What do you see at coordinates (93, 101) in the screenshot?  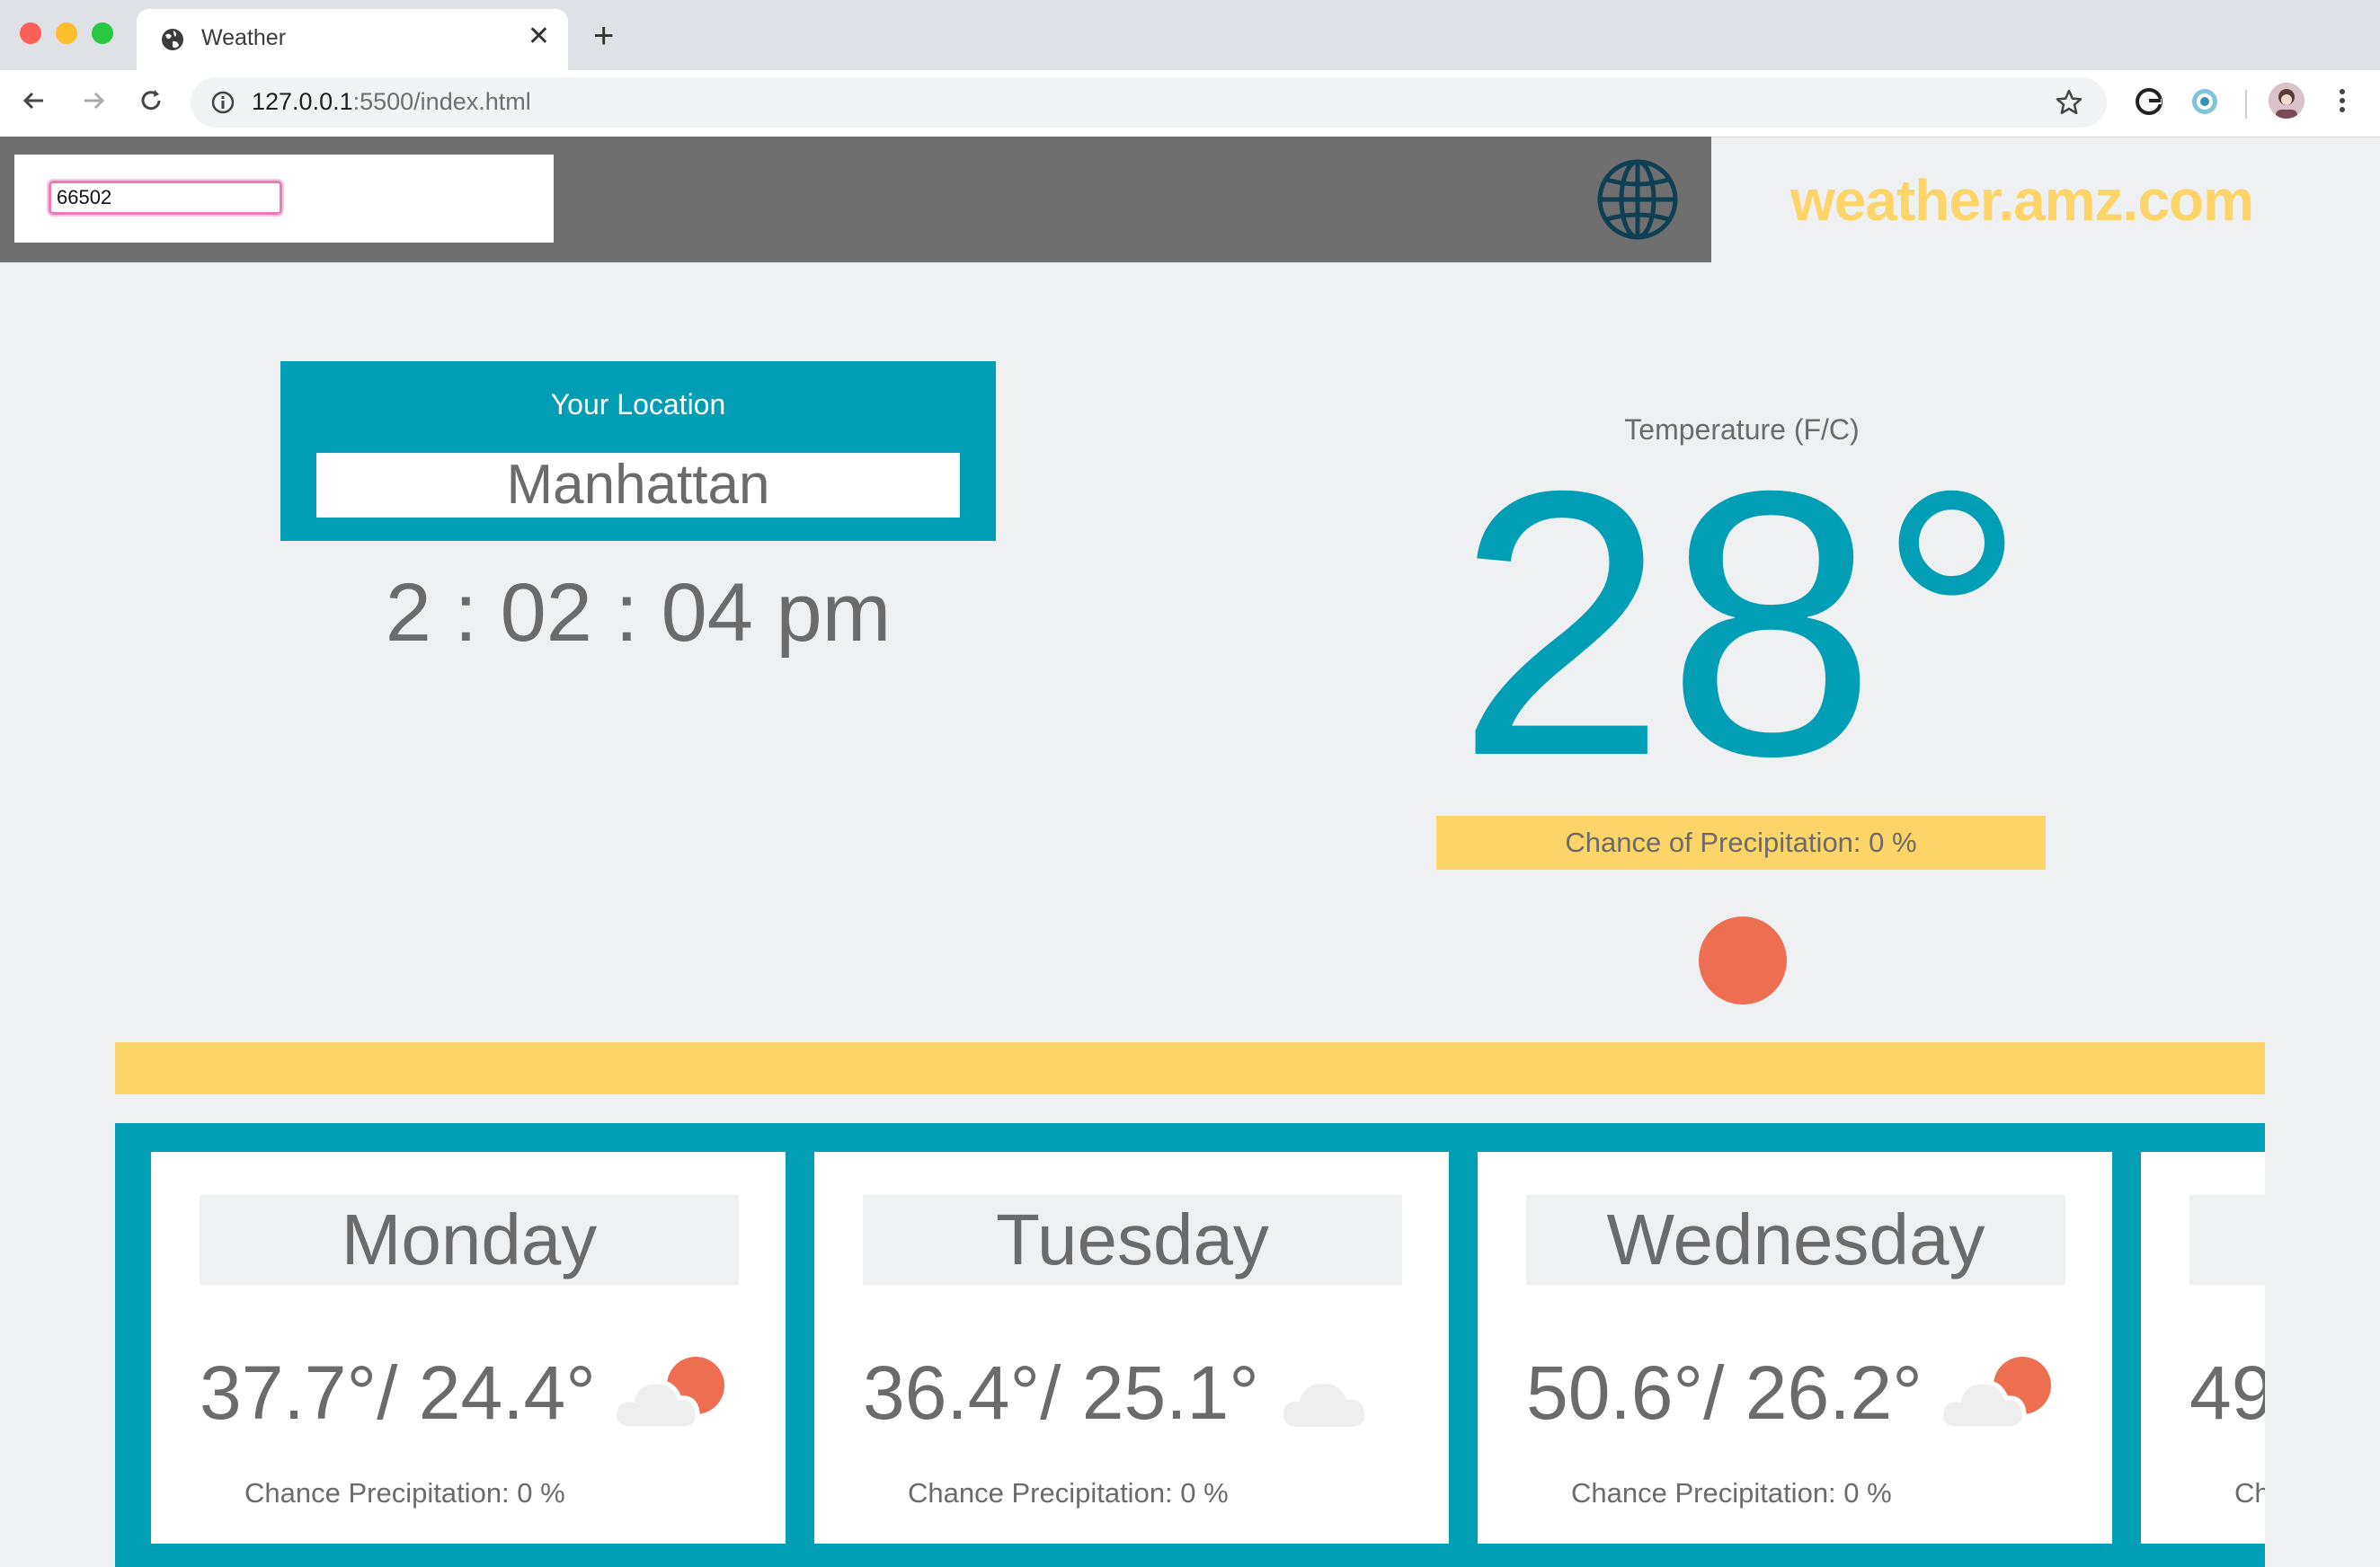 I see `forward-icon` at bounding box center [93, 101].